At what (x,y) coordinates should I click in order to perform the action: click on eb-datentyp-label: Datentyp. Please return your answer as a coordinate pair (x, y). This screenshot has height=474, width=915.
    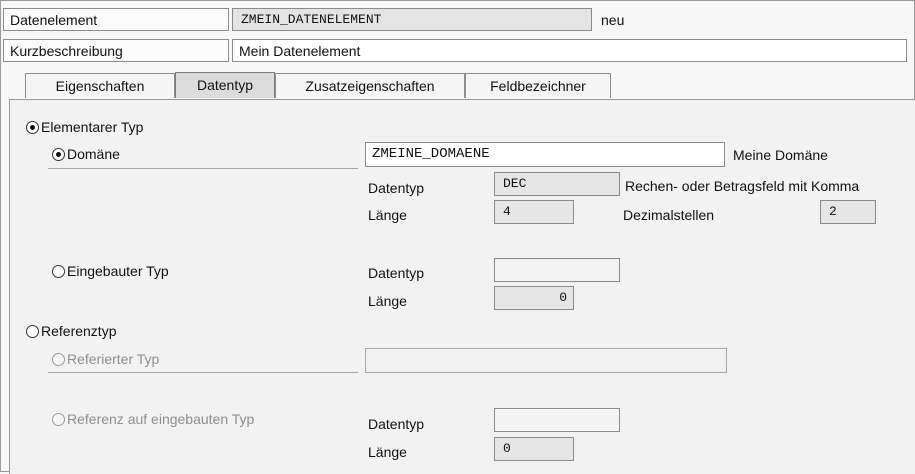
    Looking at the image, I should click on (396, 273).